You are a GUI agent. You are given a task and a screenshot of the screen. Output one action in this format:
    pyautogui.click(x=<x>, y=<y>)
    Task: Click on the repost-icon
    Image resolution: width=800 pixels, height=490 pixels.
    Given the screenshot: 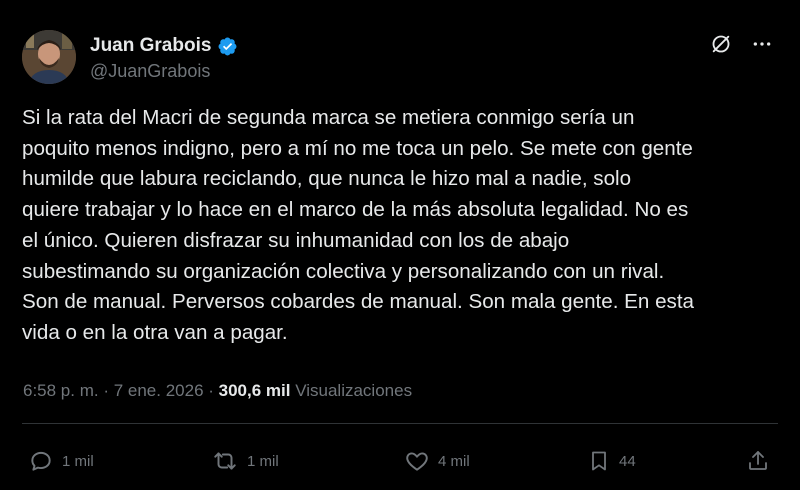 What is the action you would take?
    pyautogui.click(x=225, y=461)
    